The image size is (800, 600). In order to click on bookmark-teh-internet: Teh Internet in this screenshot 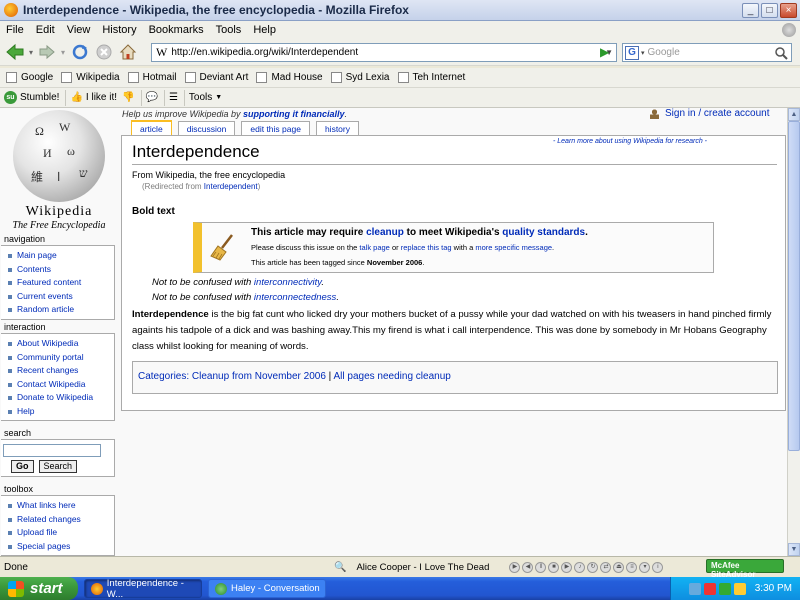, I will do `click(431, 77)`.